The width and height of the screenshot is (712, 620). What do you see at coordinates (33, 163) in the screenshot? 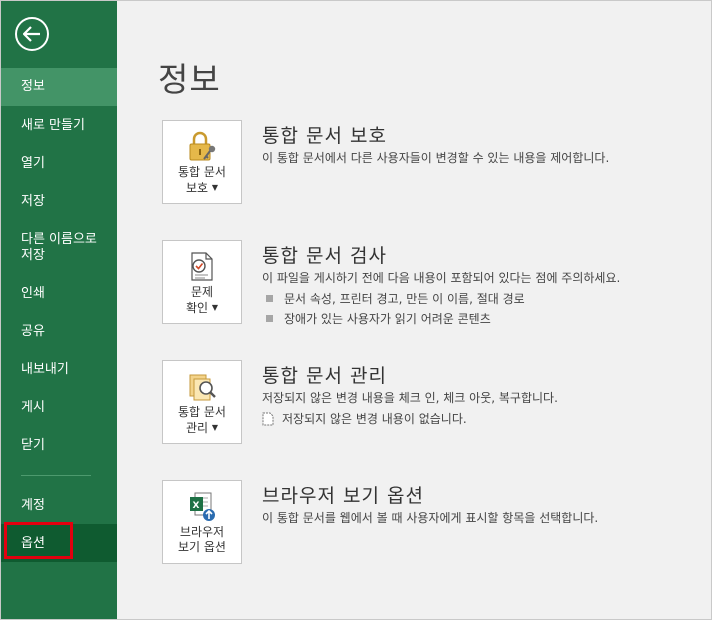
I see `nav-open-label: 열기` at bounding box center [33, 163].